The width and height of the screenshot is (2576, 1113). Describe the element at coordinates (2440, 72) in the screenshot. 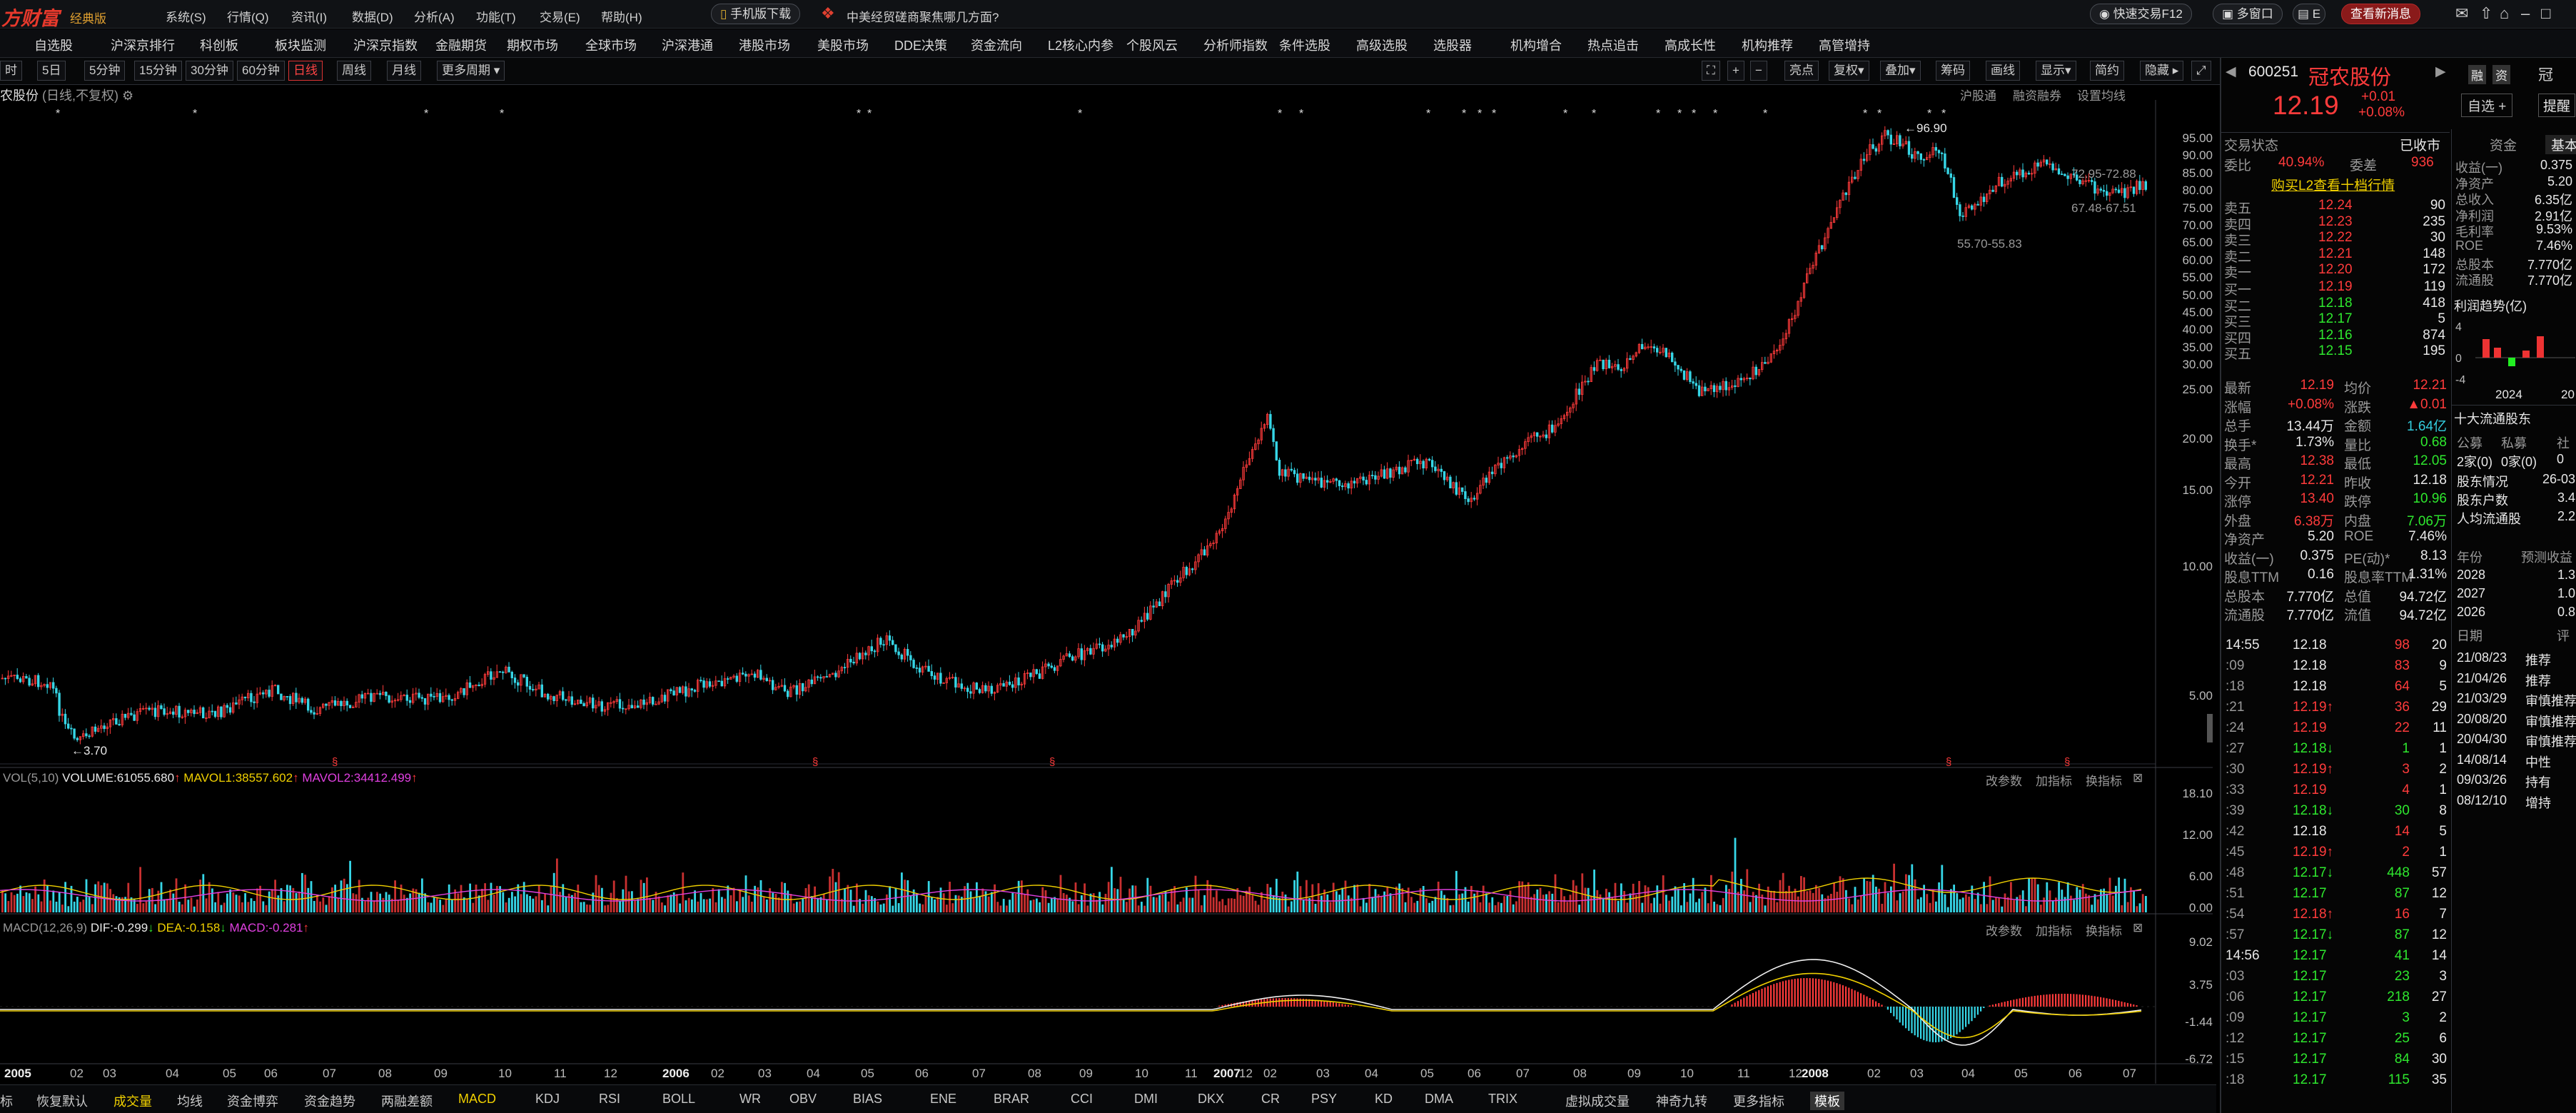

I see `next-icon: ▶` at that location.